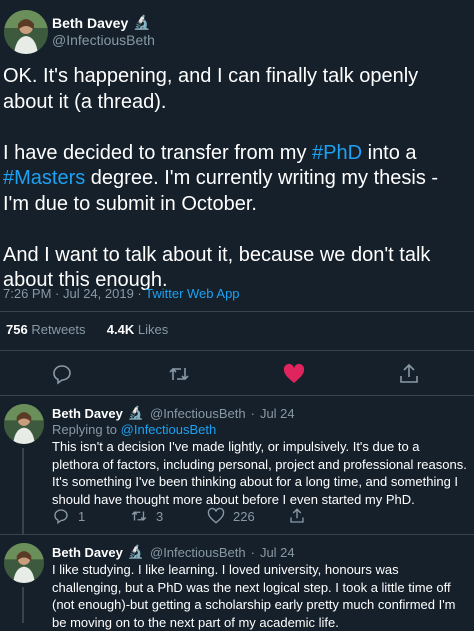 The height and width of the screenshot is (631, 474). Describe the element at coordinates (74, 293) in the screenshot. I see `tweet-timestamp: 7:26 PM · Jul 24, 2019 ·` at that location.